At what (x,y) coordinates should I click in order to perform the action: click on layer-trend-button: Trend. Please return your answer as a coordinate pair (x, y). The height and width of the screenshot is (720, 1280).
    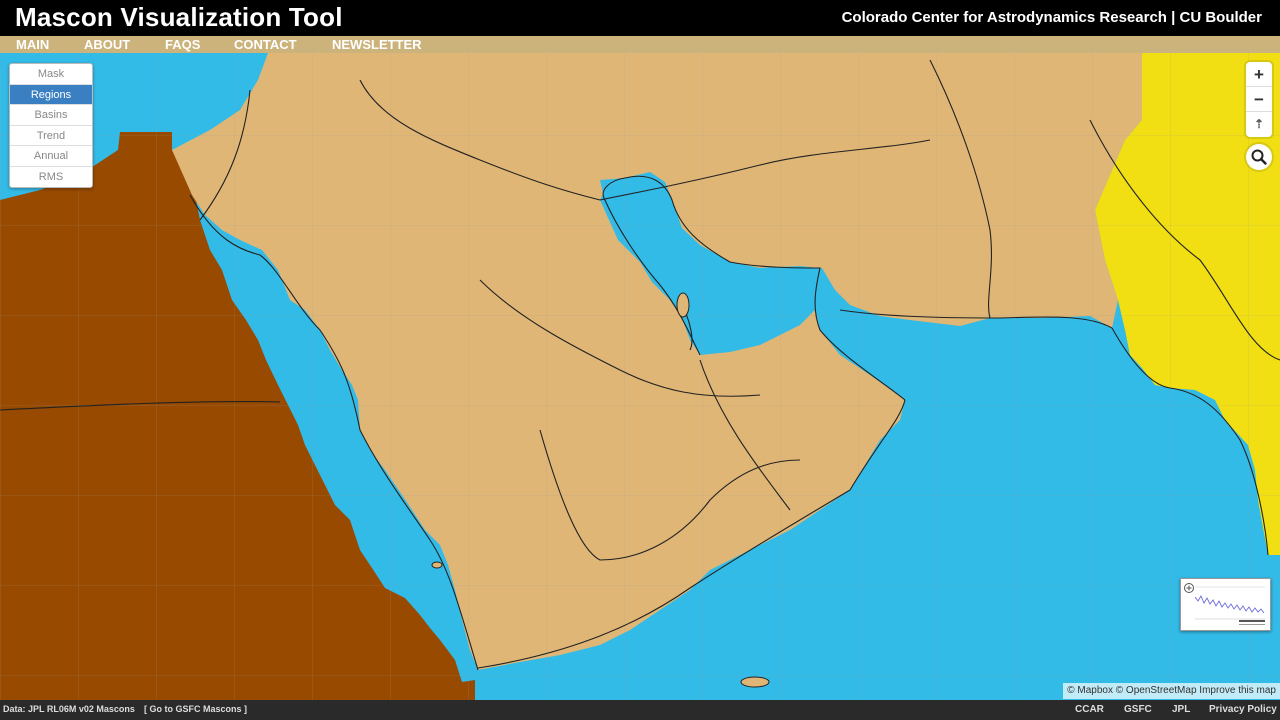
    Looking at the image, I should click on (51, 136).